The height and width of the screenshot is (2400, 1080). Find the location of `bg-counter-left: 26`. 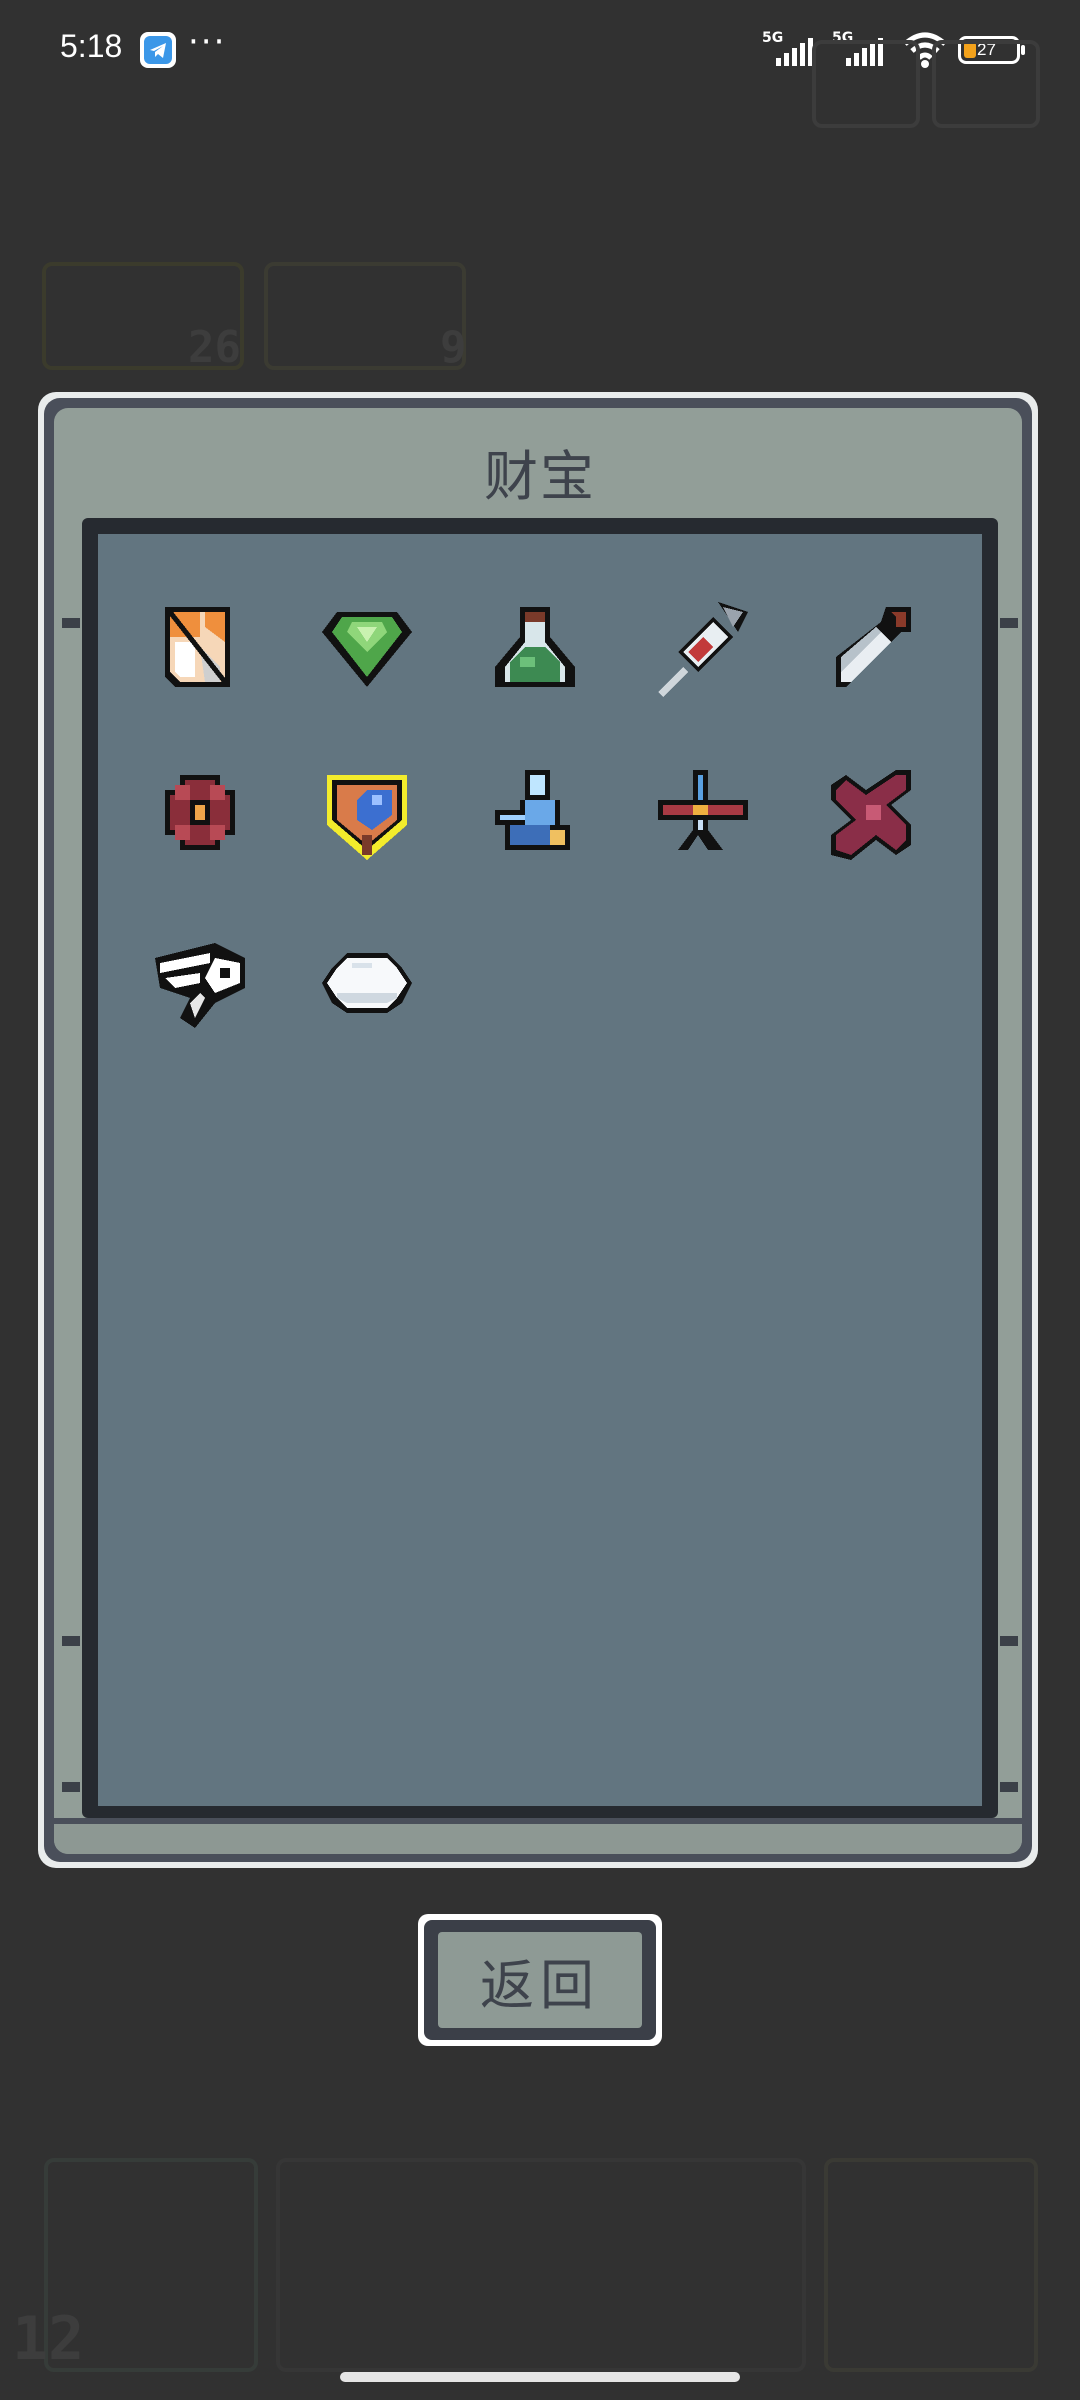

bg-counter-left: 26 is located at coordinates (214, 347).